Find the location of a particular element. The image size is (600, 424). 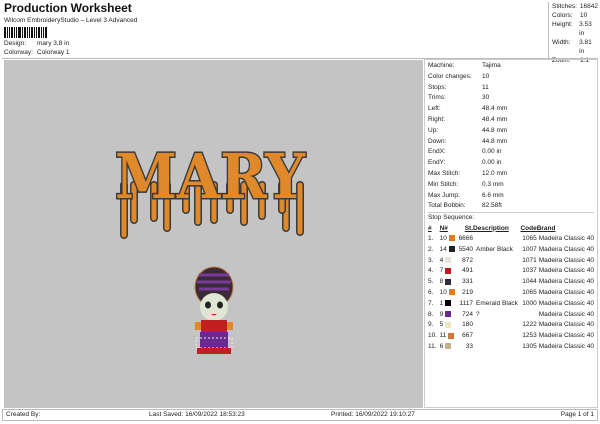

needle-number: 14 is located at coordinates (443, 249).